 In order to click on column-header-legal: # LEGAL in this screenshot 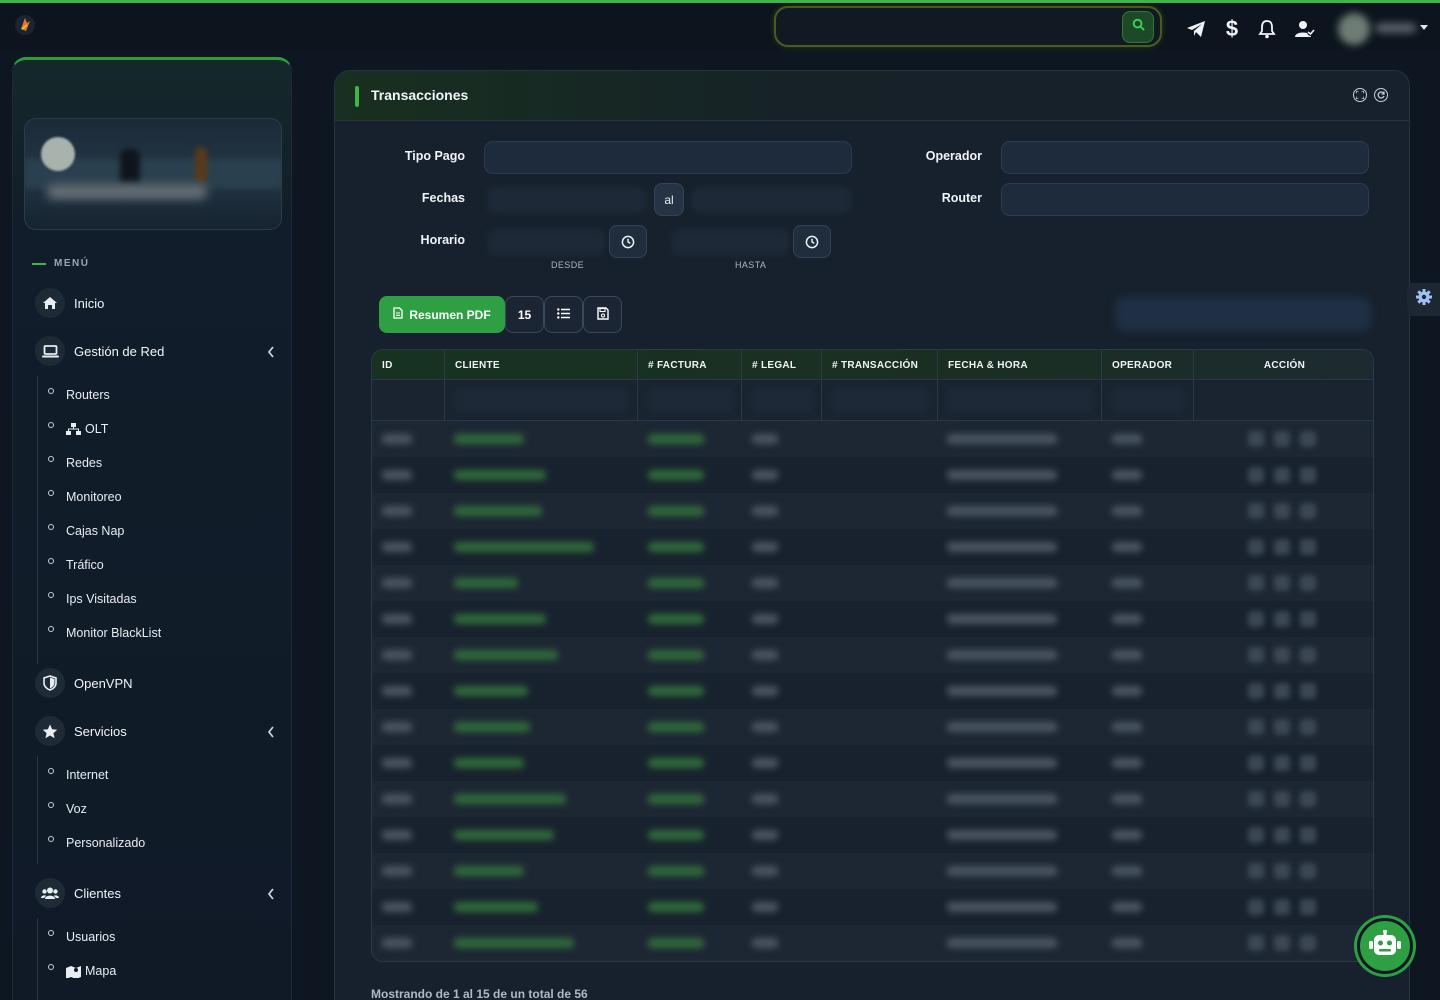, I will do `click(782, 365)`.